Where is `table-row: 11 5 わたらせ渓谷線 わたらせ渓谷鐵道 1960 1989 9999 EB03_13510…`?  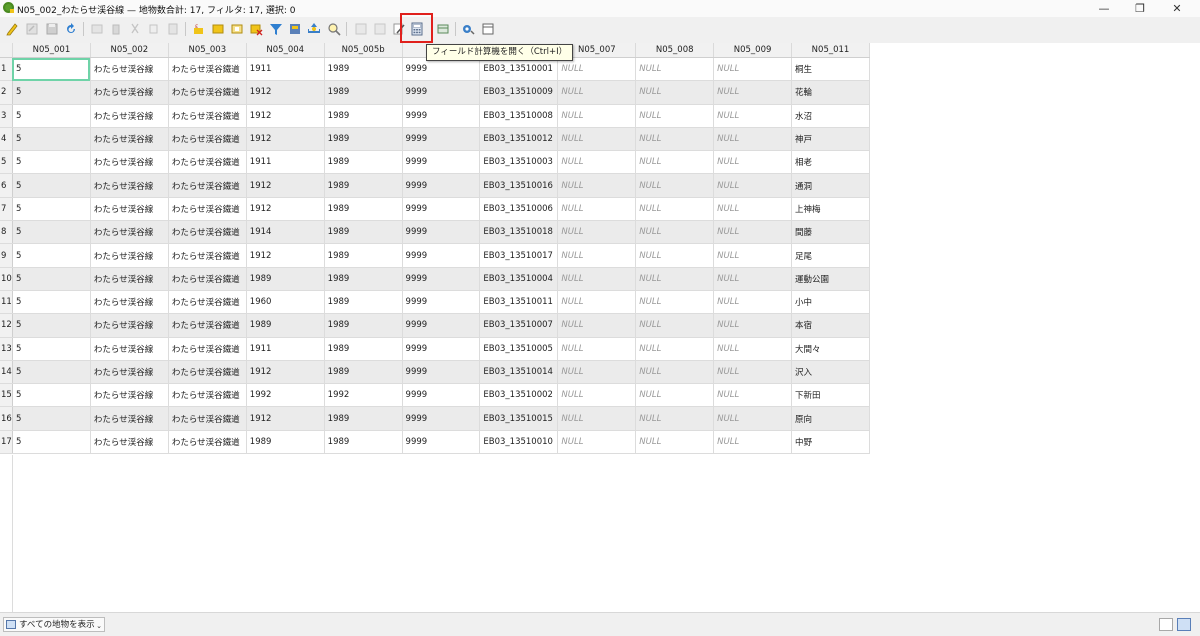
table-row: 11 5 わたらせ渓谷線 わたらせ渓谷鐵道 1960 1989 9999 EB03_13510… is located at coordinates (435, 302).